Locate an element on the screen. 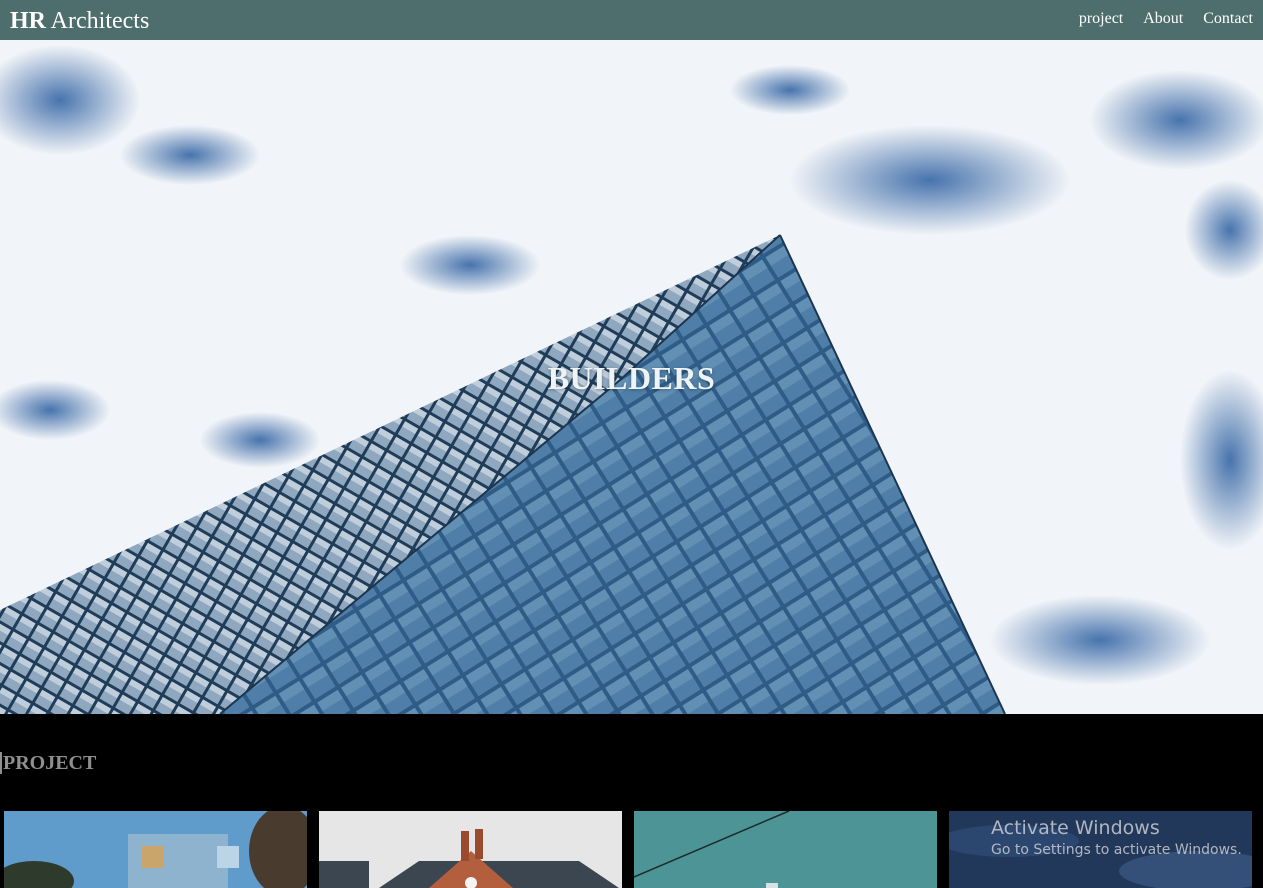 This screenshot has height=888, width=1263. watermark-subtitle: Go to Settings to activate Windows. is located at coordinates (1116, 850).